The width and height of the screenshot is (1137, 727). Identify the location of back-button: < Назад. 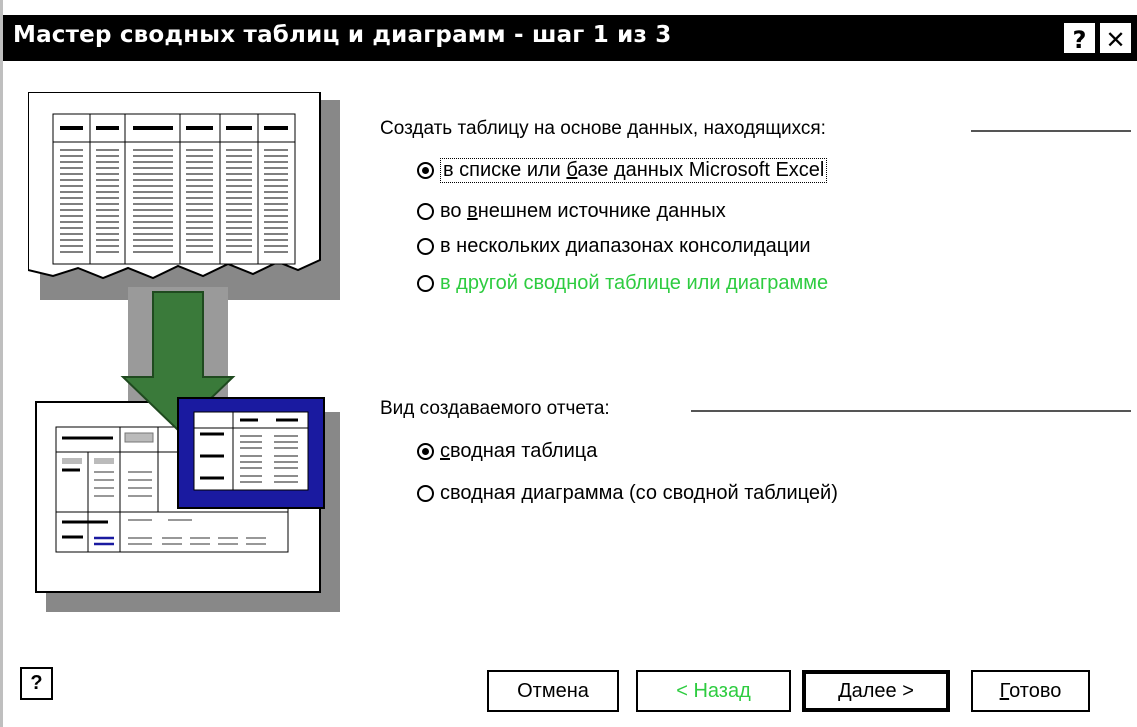
(713, 691).